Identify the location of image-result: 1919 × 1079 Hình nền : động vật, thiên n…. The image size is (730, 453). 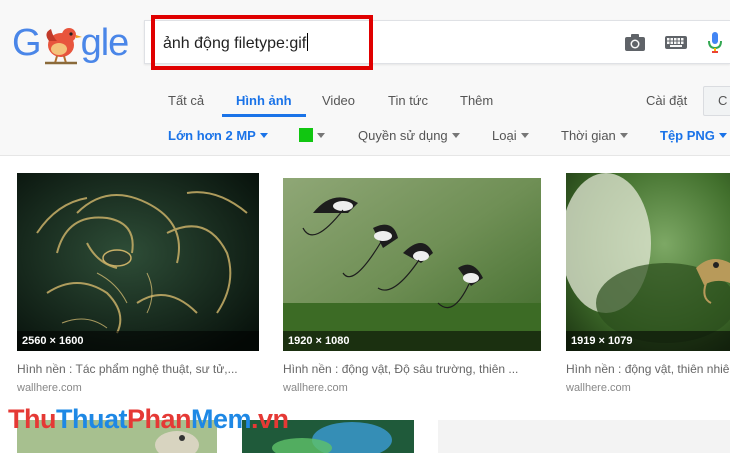
(648, 283).